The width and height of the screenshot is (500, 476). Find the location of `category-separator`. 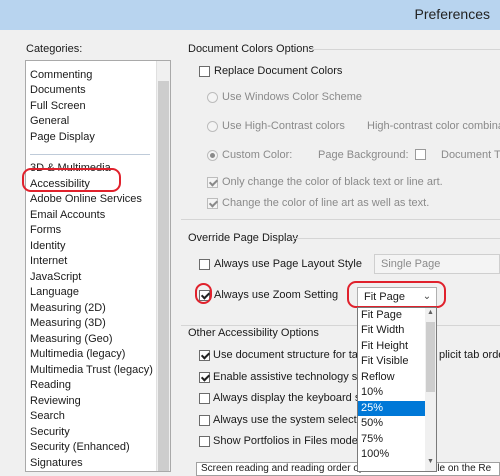

category-separator is located at coordinates (90, 154).